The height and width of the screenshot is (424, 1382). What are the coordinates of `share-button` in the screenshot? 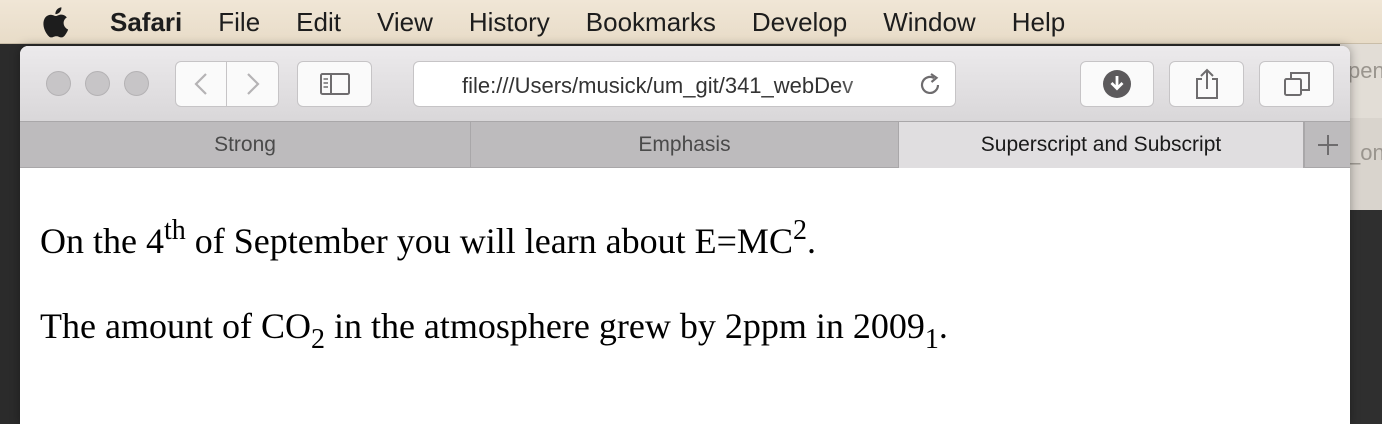 It's located at (1206, 84).